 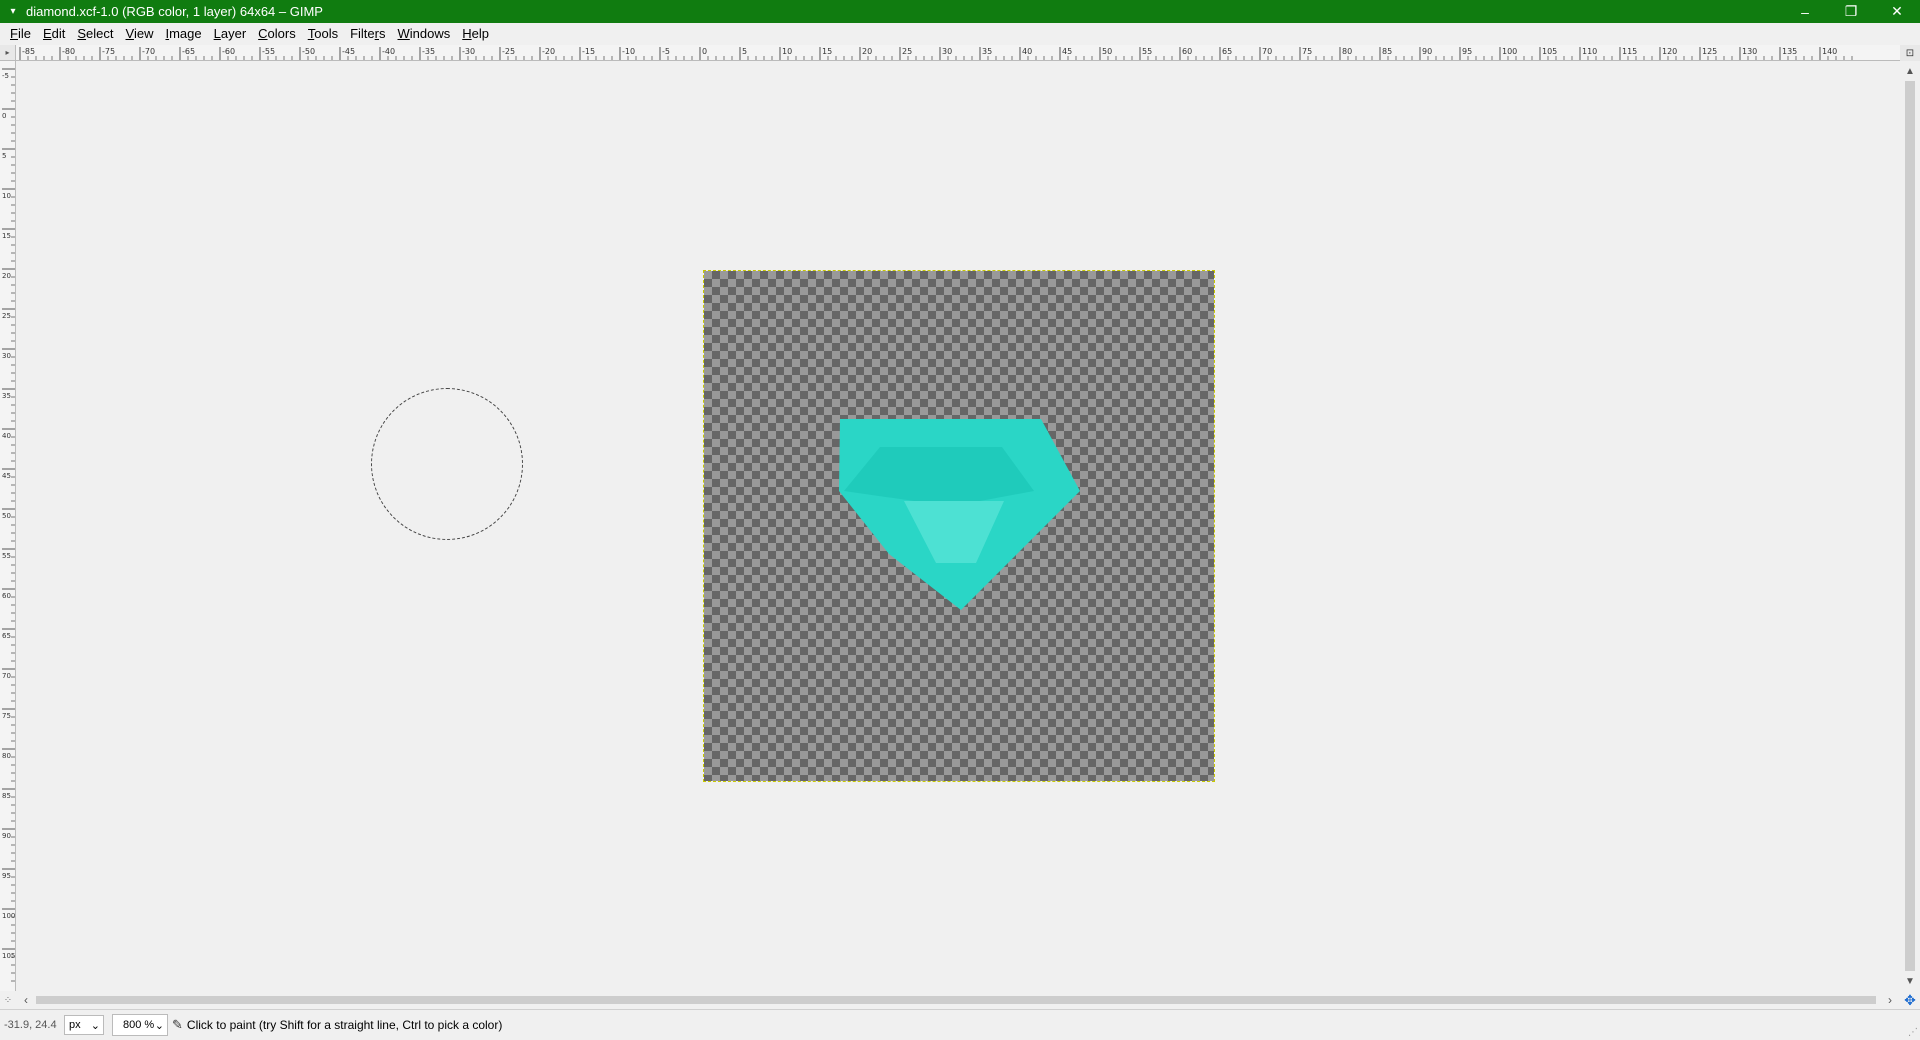 I want to click on quick-mask-toggle-icon: ⁘, so click(x=8, y=1000).